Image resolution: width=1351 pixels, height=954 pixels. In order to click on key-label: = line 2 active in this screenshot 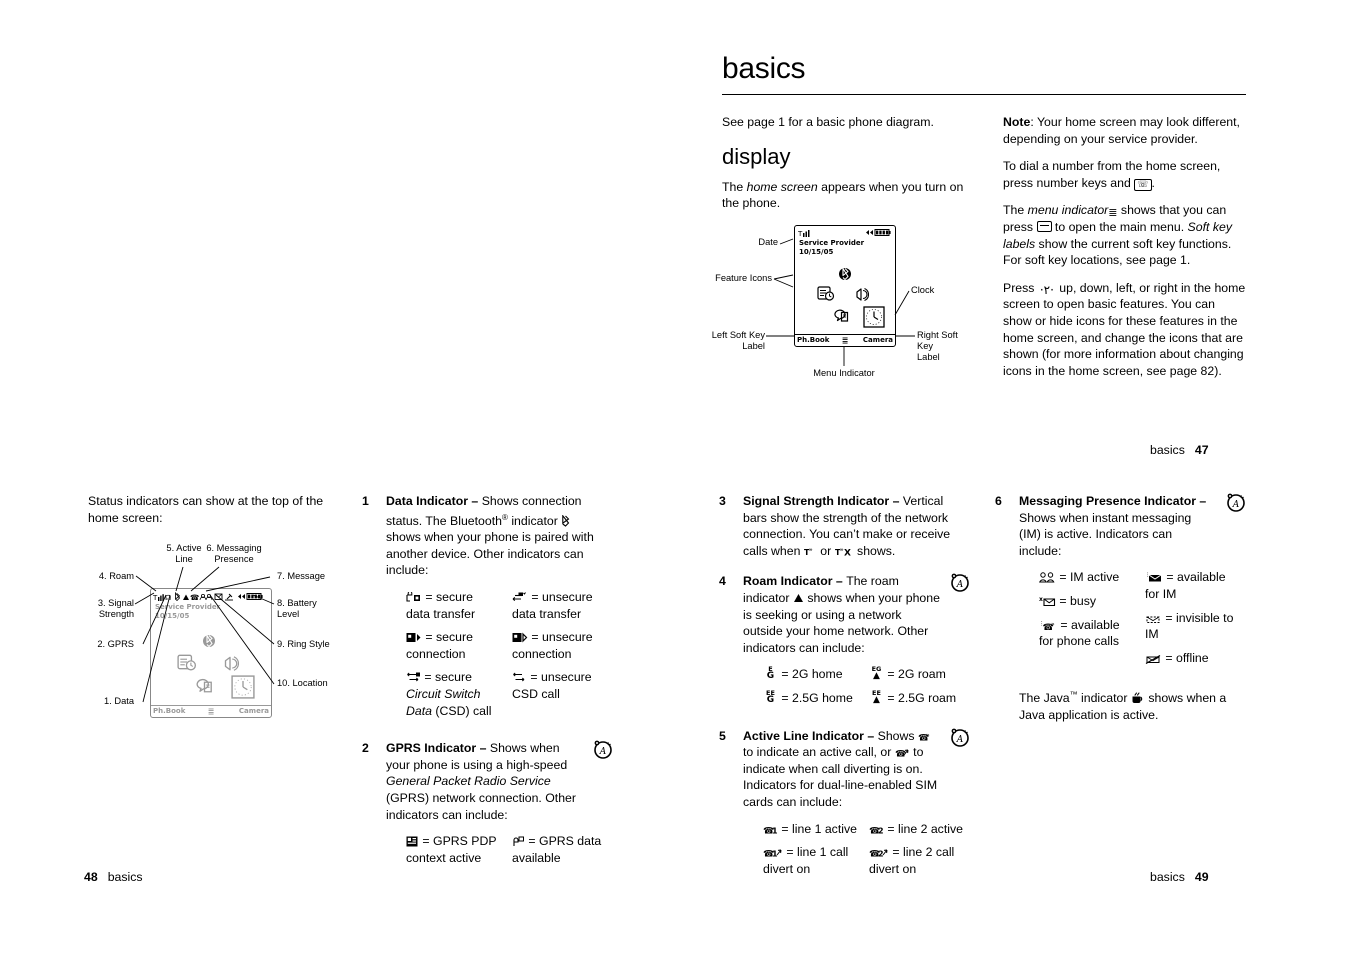, I will do `click(925, 828)`.